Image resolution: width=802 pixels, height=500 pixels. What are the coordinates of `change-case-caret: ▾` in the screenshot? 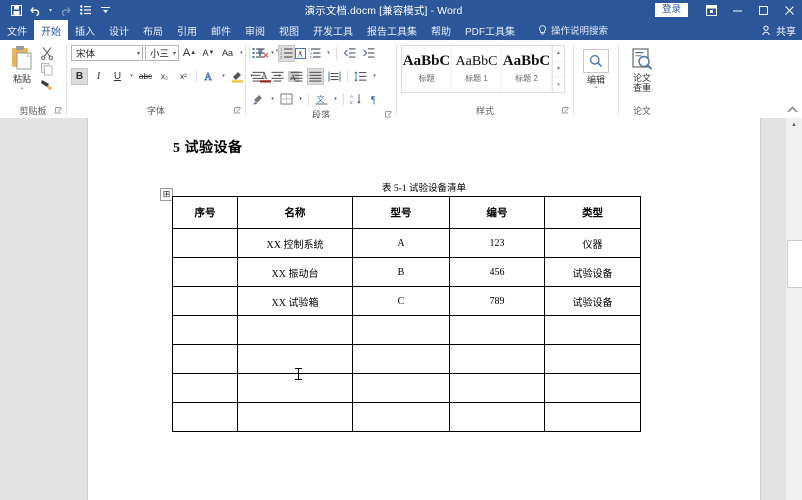 It's located at (241, 53).